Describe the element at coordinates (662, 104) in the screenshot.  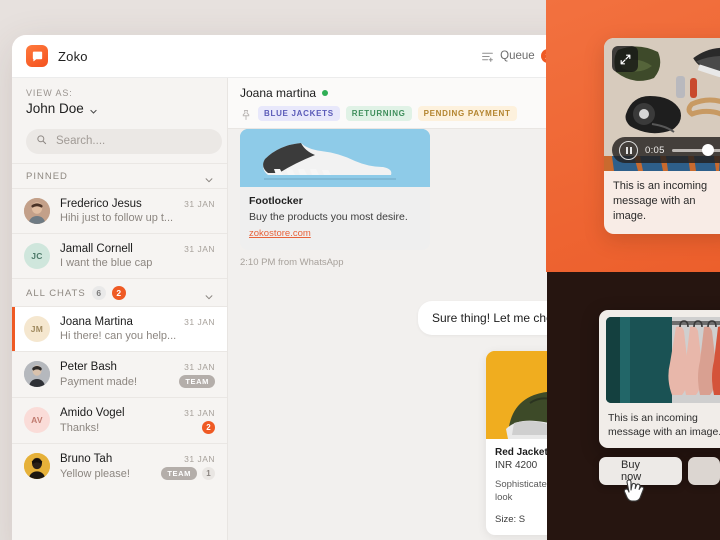
I see `video-thumbnail: 0:05` at that location.